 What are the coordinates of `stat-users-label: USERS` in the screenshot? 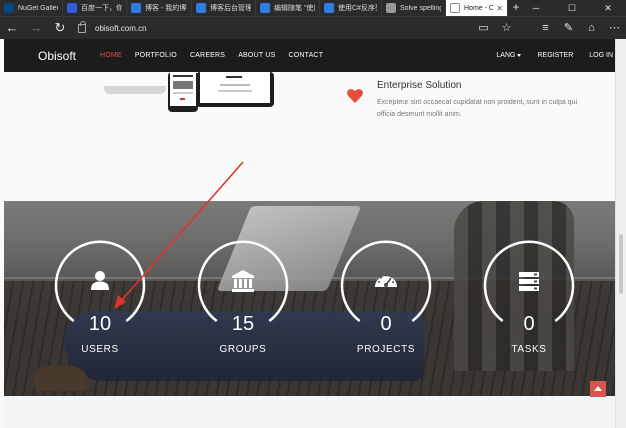 It's located at (100, 349).